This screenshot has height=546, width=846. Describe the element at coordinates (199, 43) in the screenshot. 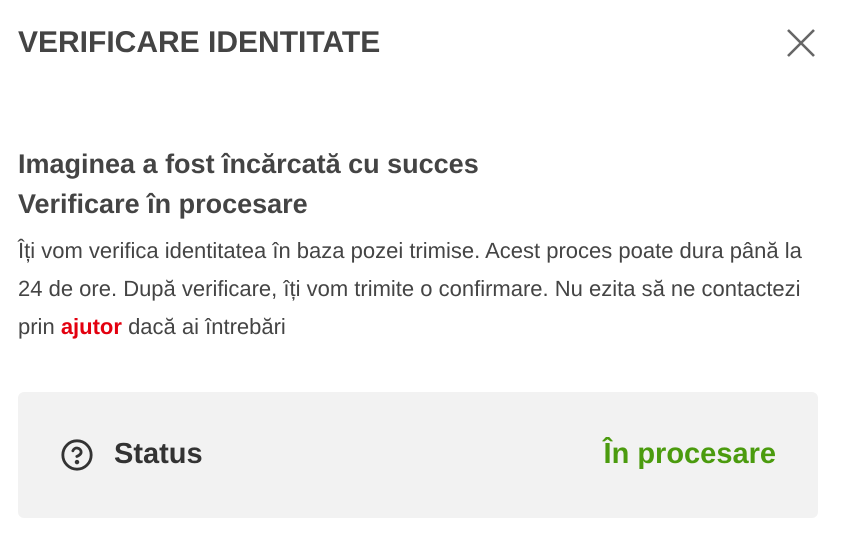

I see `dialog-title: VERIFICARE IDENTITATE` at that location.